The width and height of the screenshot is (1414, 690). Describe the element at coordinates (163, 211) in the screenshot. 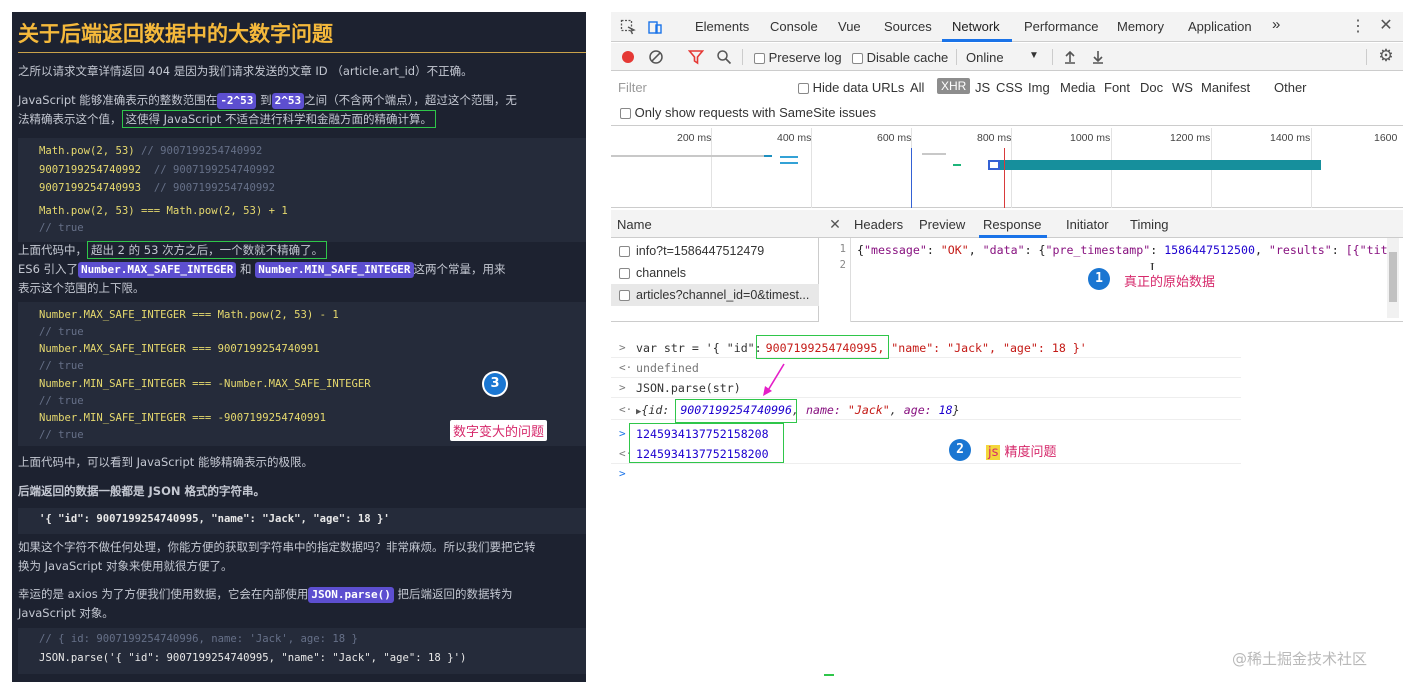

I see `code-line: Math.pow(2, 53) === Math.pow(2, 53) + 1` at that location.